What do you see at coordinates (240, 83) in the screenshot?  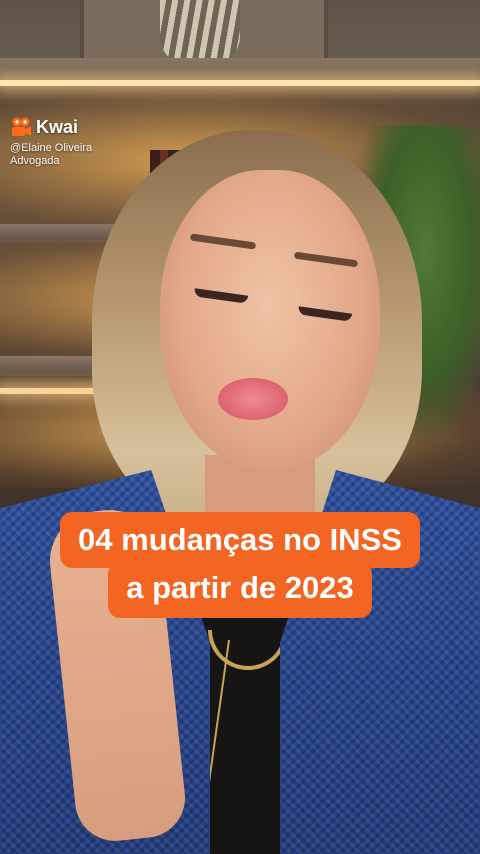 I see `shelf-light` at bounding box center [240, 83].